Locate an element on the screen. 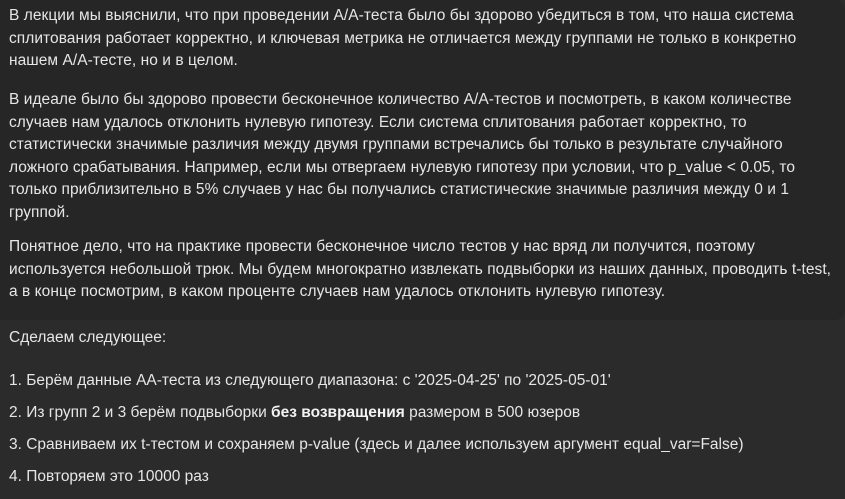  step-2-text-after: размером в 500 юзеров is located at coordinates (492, 412).